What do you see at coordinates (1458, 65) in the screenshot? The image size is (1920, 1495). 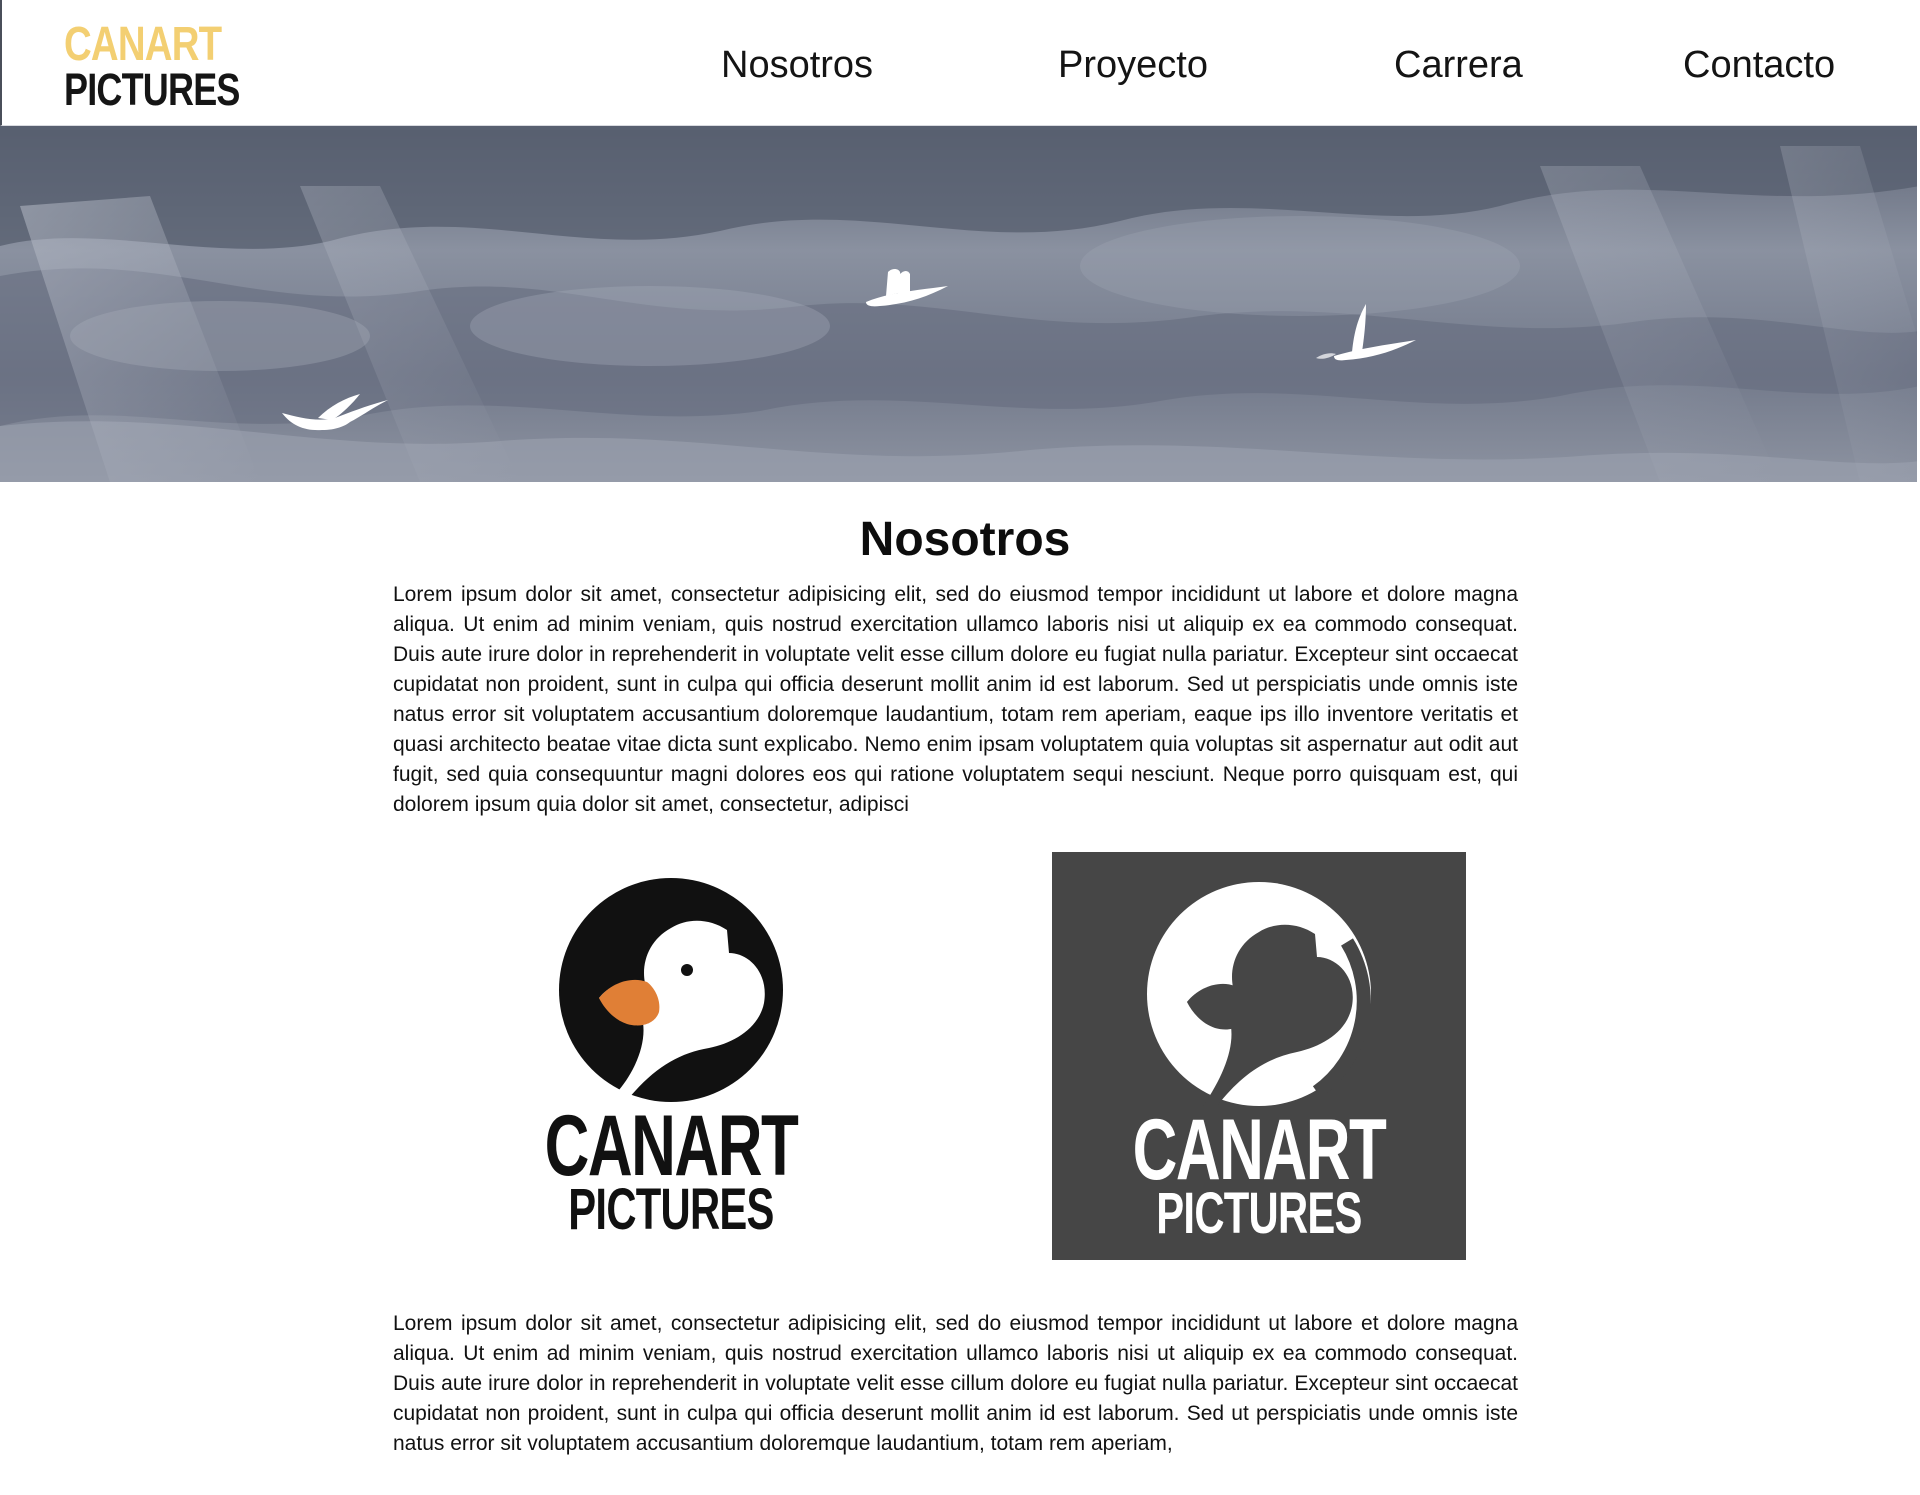 I see `nav-link-carrera: Carrera` at bounding box center [1458, 65].